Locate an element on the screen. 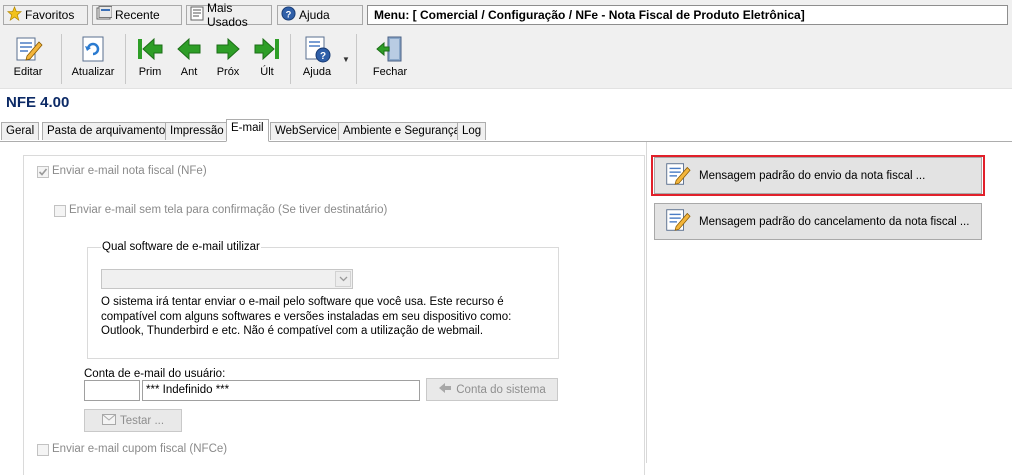 The height and width of the screenshot is (475, 1012). favorites-label: Favoritos is located at coordinates (50, 15).